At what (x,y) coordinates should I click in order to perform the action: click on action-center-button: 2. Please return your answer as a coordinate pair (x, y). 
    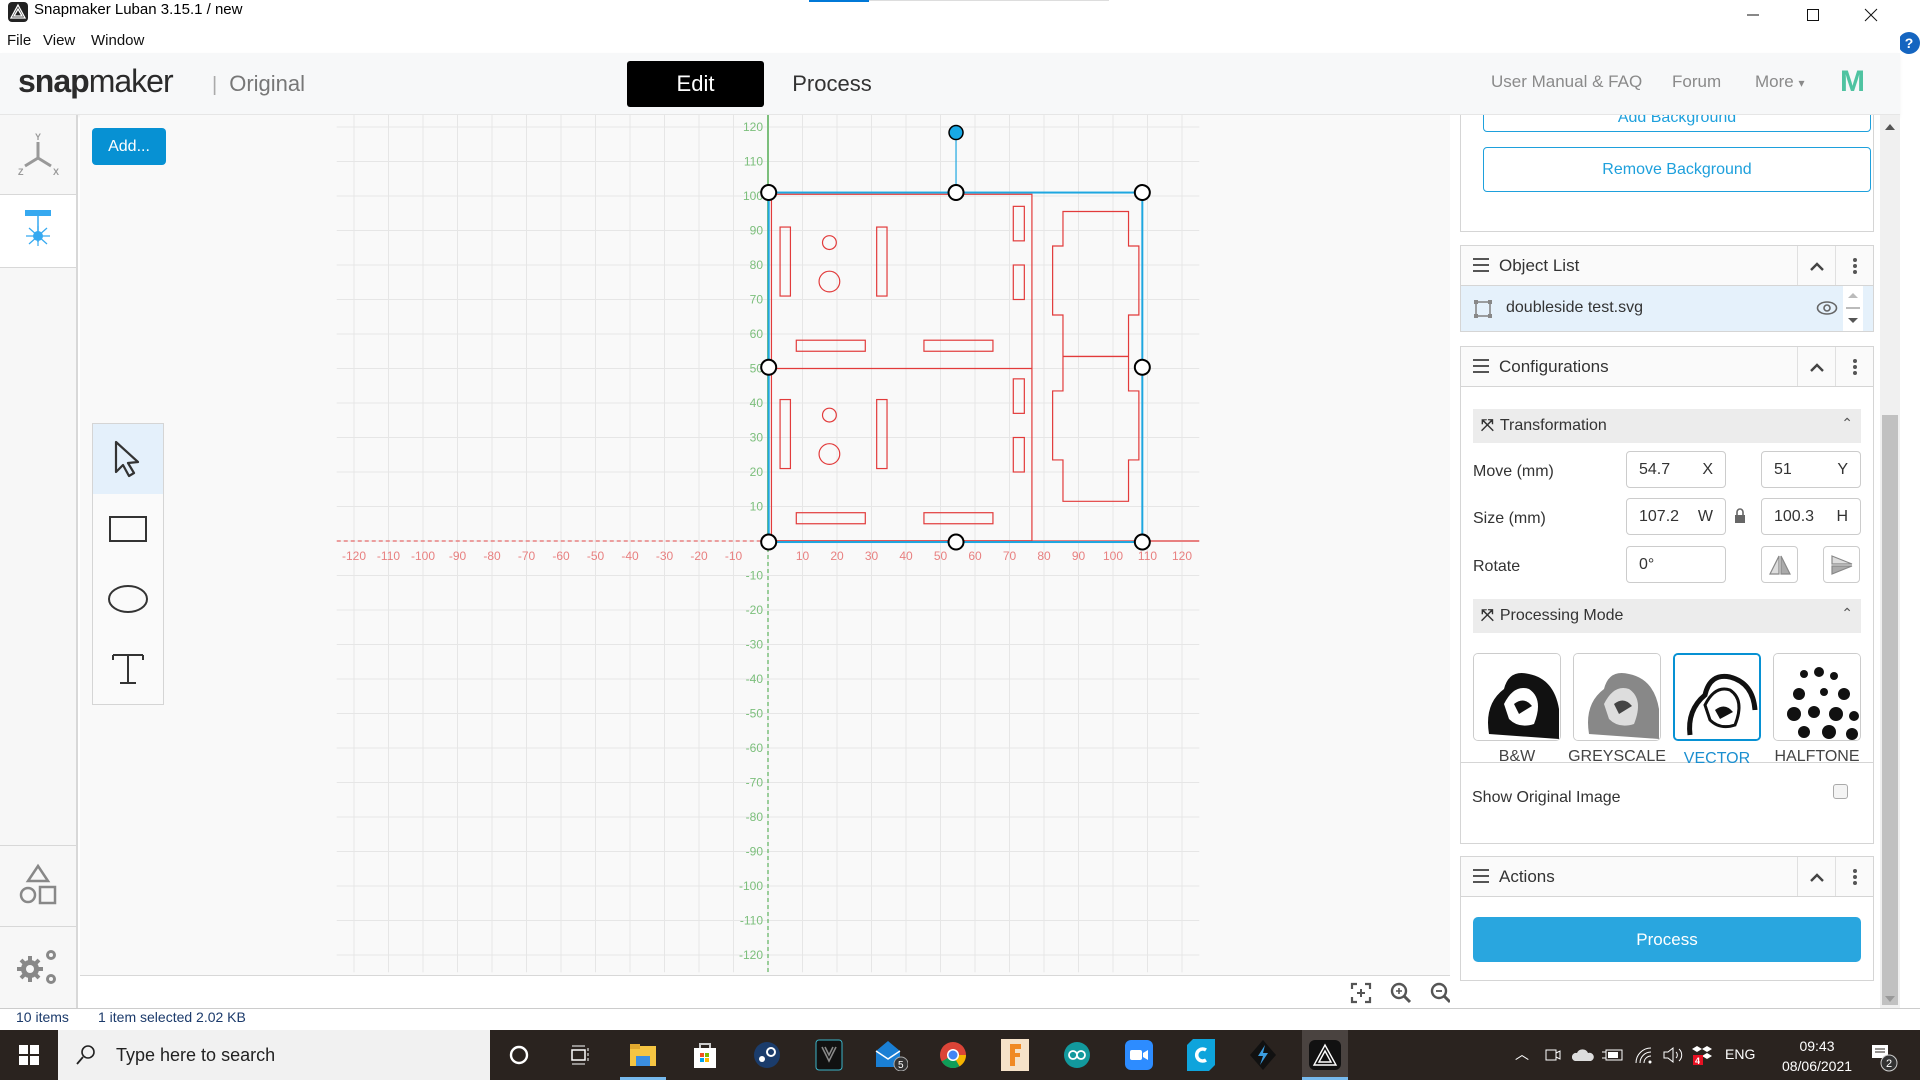
    Looking at the image, I should click on (1886, 1058).